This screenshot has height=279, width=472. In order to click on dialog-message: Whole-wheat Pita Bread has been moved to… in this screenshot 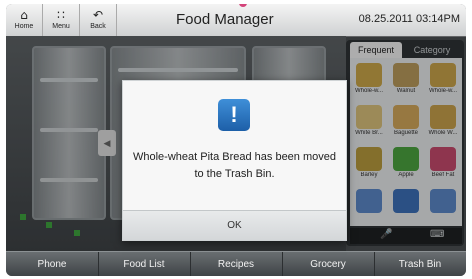, I will do `click(234, 165)`.